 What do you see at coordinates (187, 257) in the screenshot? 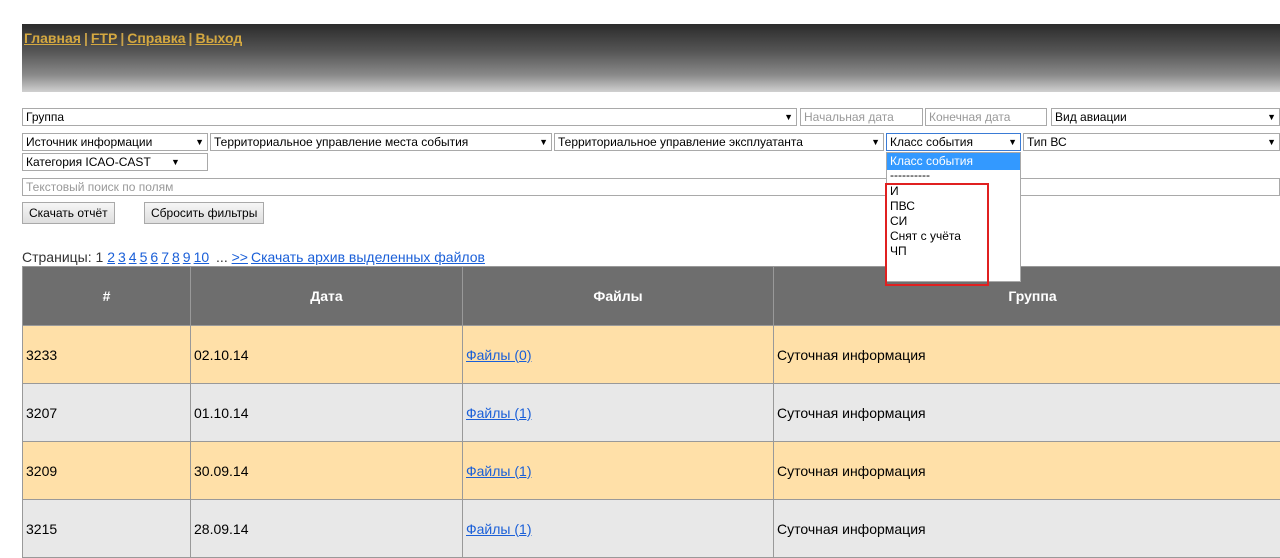
I see `page-link: 9` at bounding box center [187, 257].